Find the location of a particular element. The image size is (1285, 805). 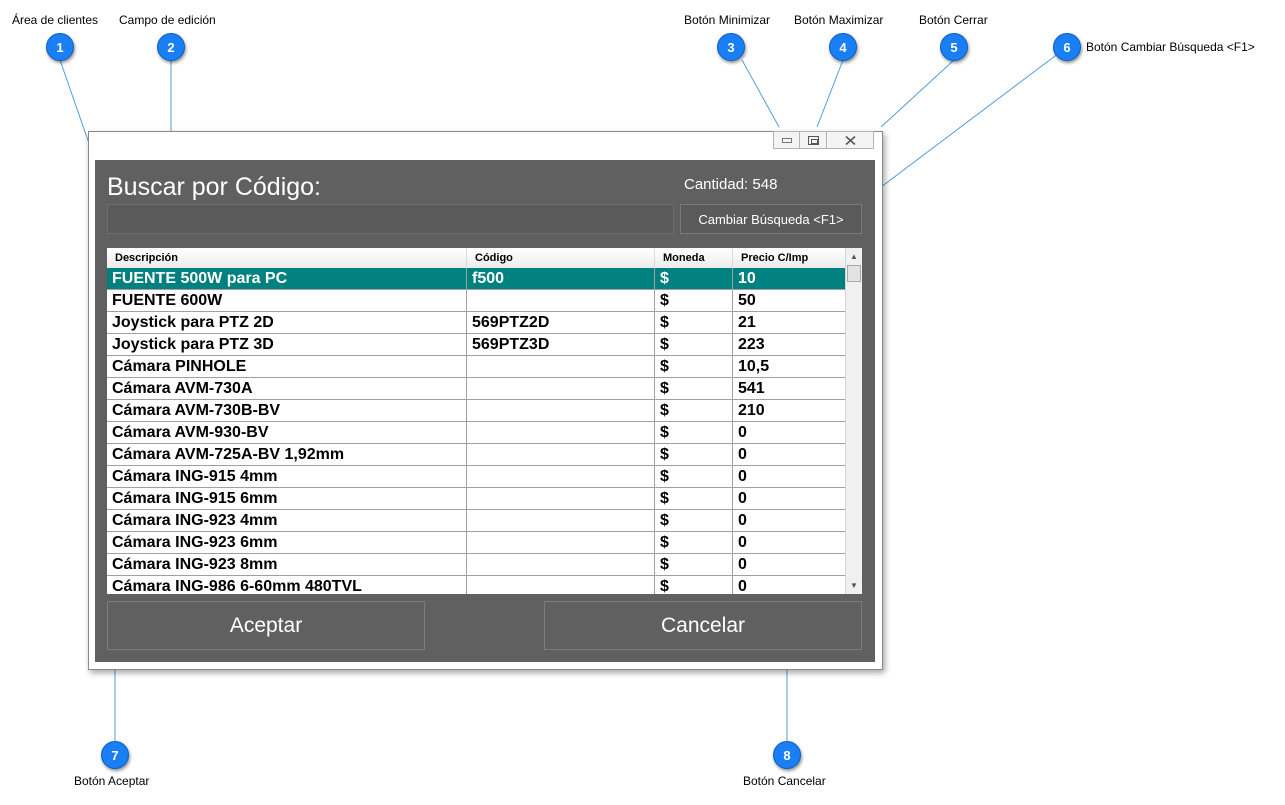

callout-label-maximize: Botón Maximizar is located at coordinates (839, 20).